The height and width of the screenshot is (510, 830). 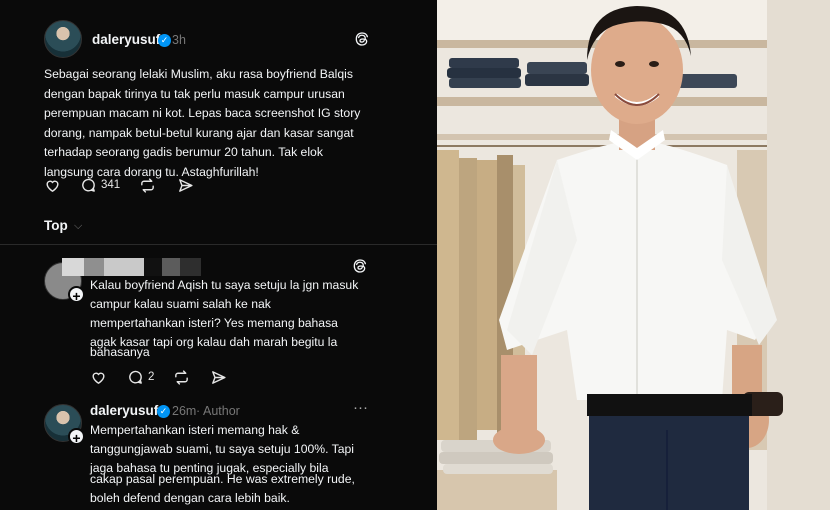 What do you see at coordinates (111, 185) in the screenshot?
I see `reply-count: 341` at bounding box center [111, 185].